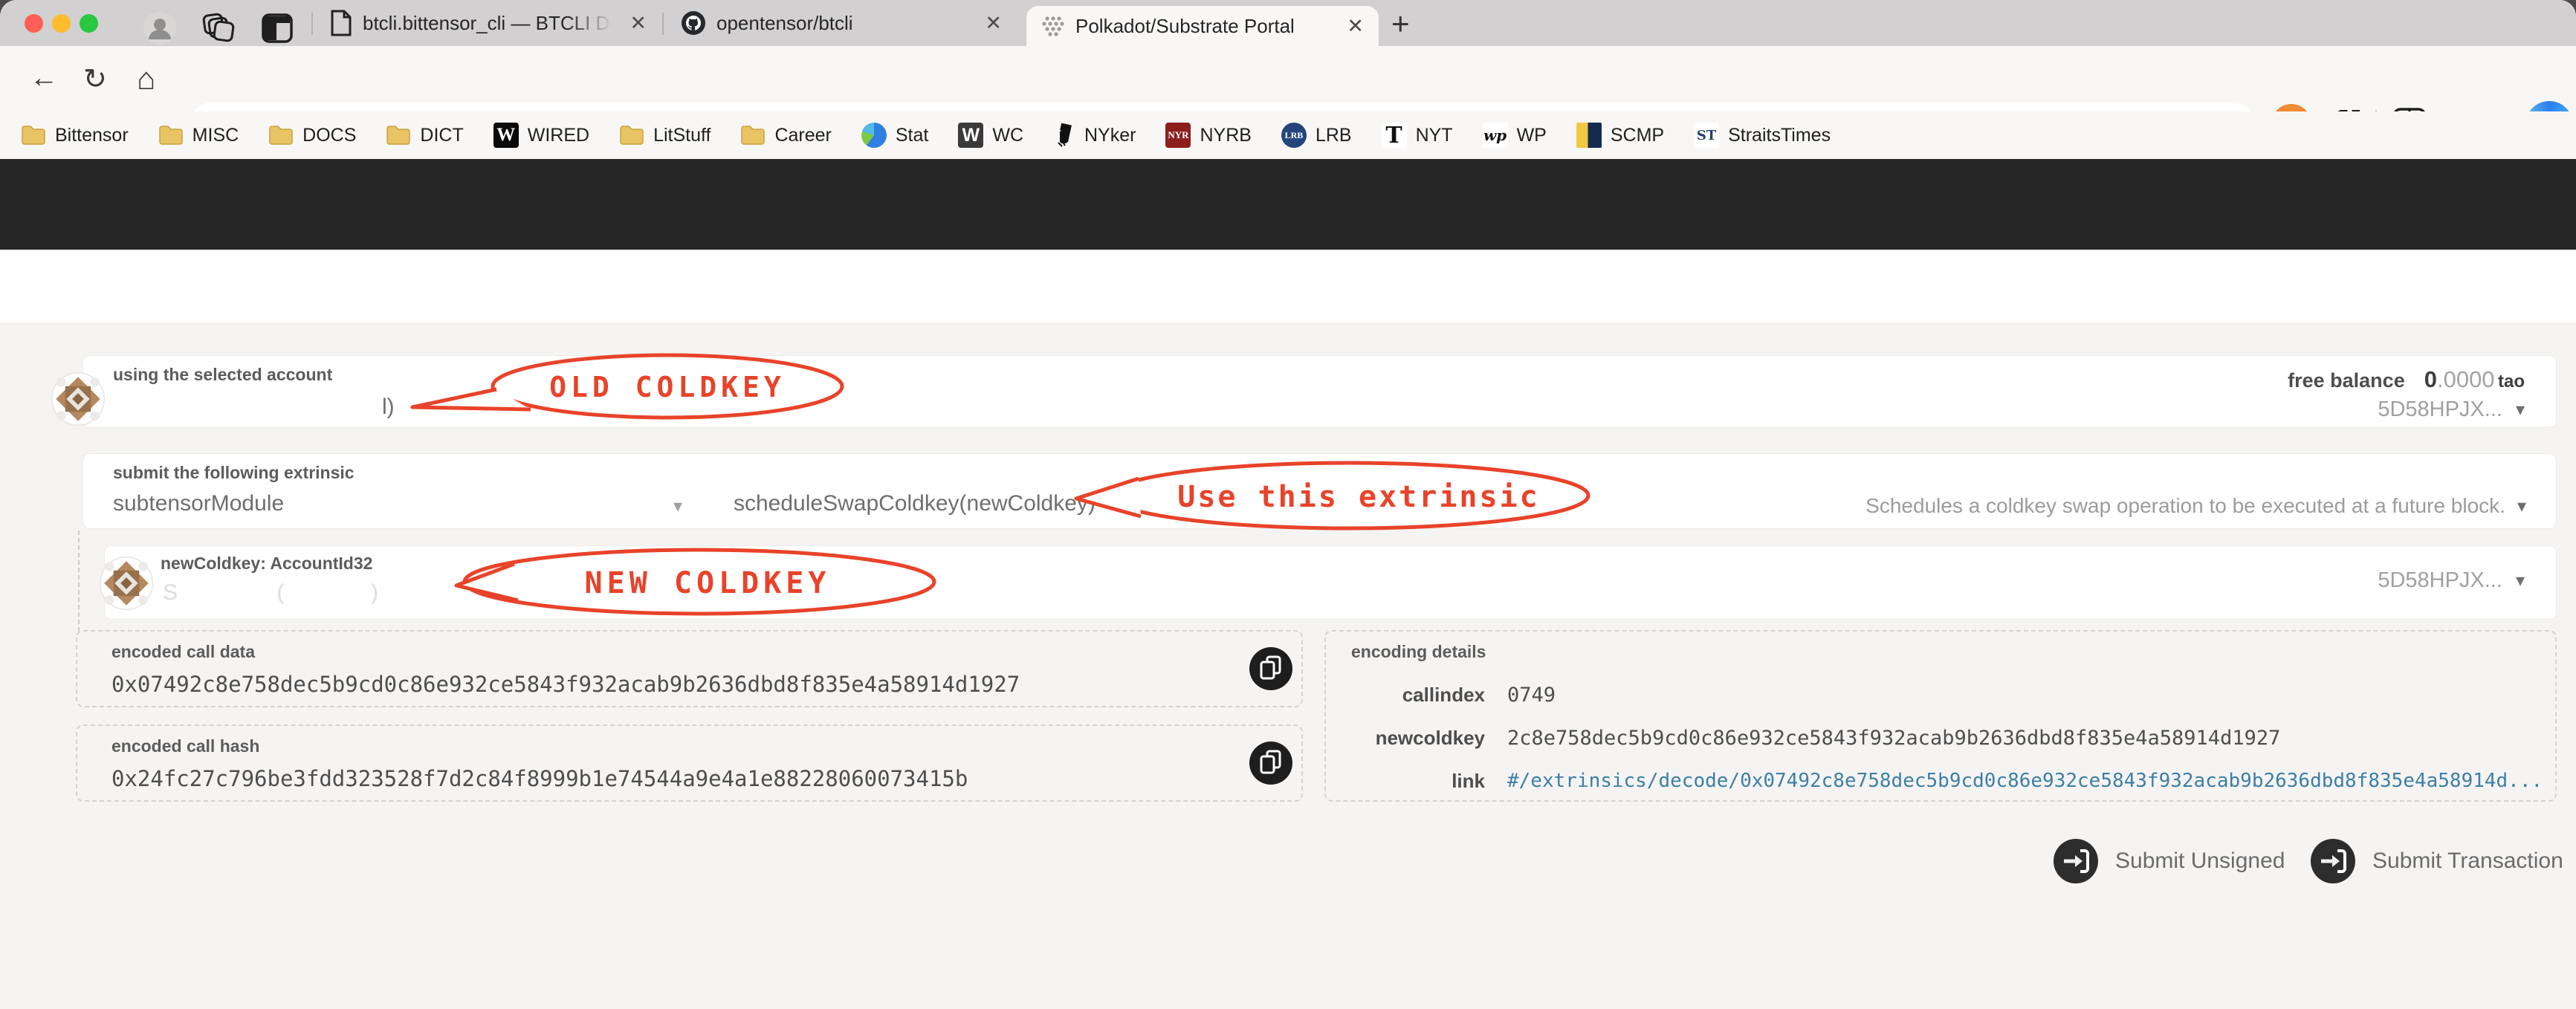 The height and width of the screenshot is (1009, 2576). What do you see at coordinates (1271, 763) in the screenshot?
I see `copy-call-hash-icon` at bounding box center [1271, 763].